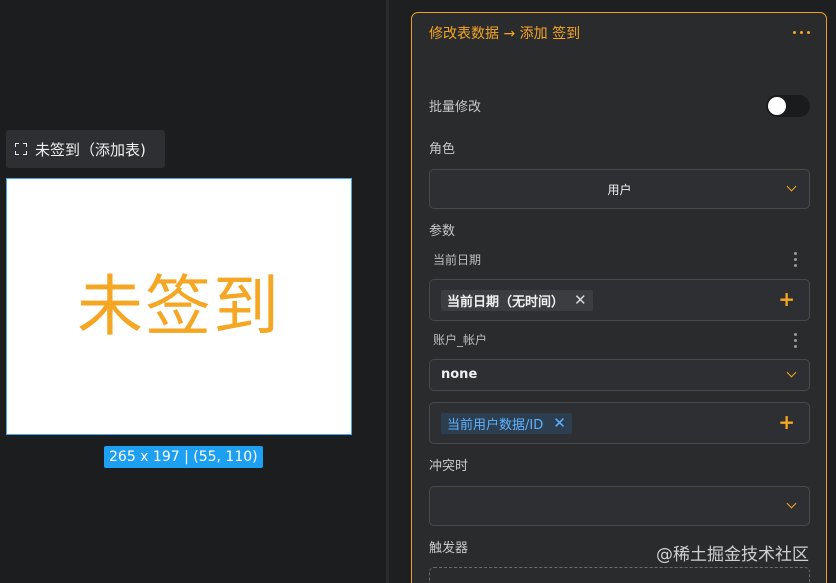 This screenshot has height=583, width=836. What do you see at coordinates (506, 302) in the screenshot?
I see `chip-text: 当前日期（无时间）` at bounding box center [506, 302].